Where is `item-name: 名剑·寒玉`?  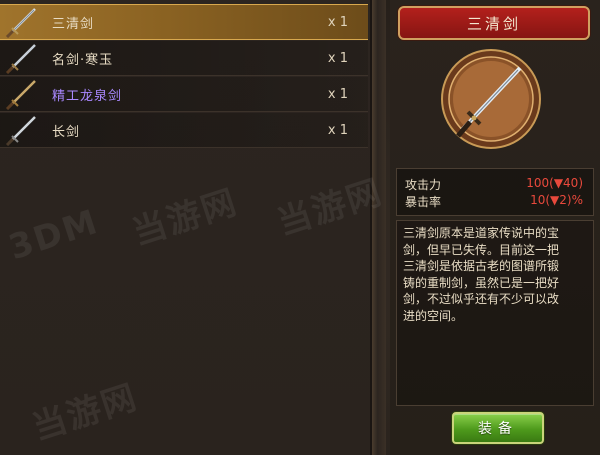 item-name: 名剑·寒玉 is located at coordinates (83, 60).